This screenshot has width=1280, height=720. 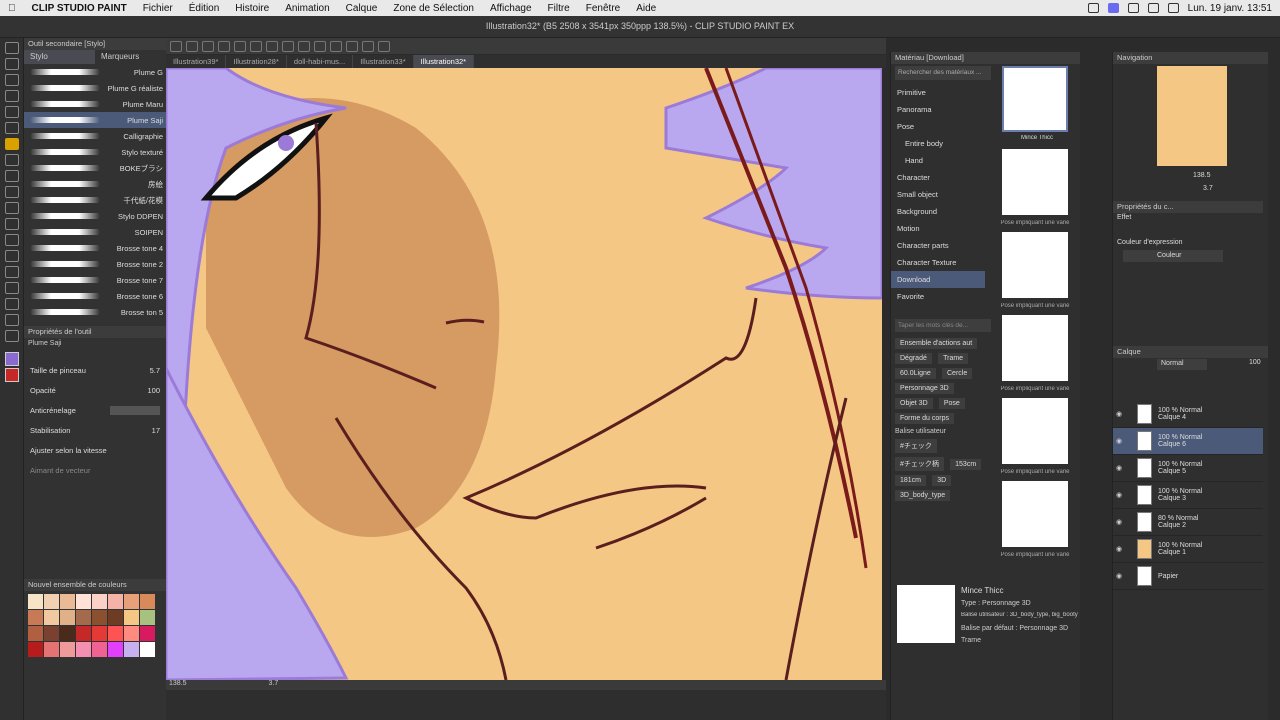 What do you see at coordinates (95, 152) in the screenshot?
I see `brush-item: Stylo texturé` at bounding box center [95, 152].